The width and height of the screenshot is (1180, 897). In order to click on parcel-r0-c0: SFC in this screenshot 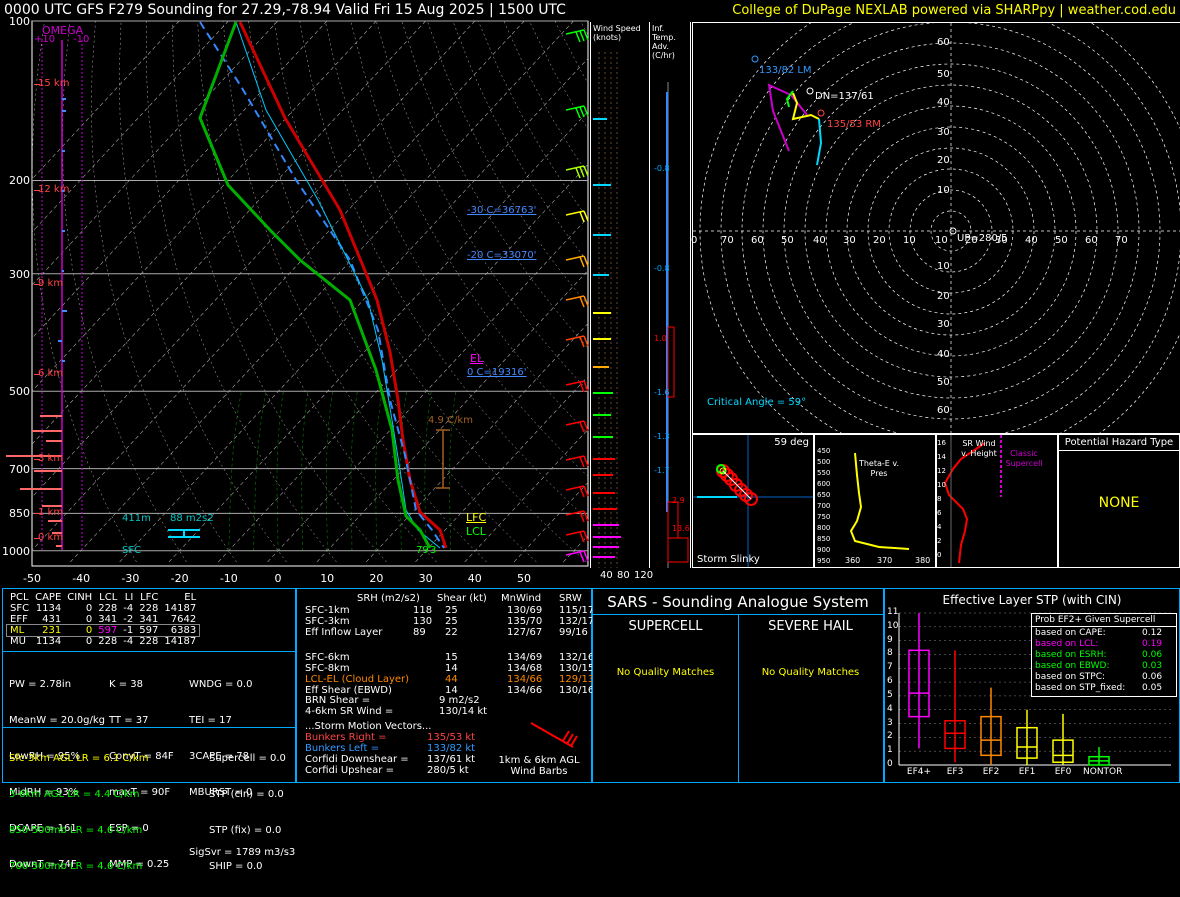, I will do `click(20, 608)`.